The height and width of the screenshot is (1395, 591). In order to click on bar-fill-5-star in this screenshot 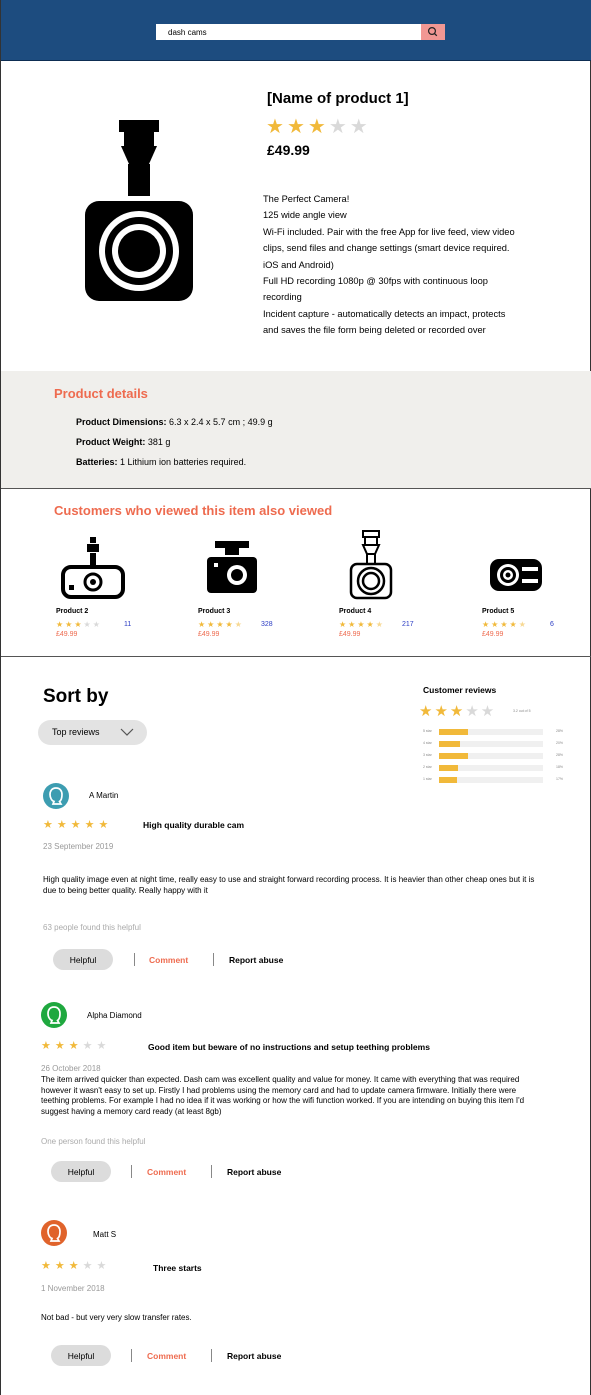, I will do `click(453, 732)`.